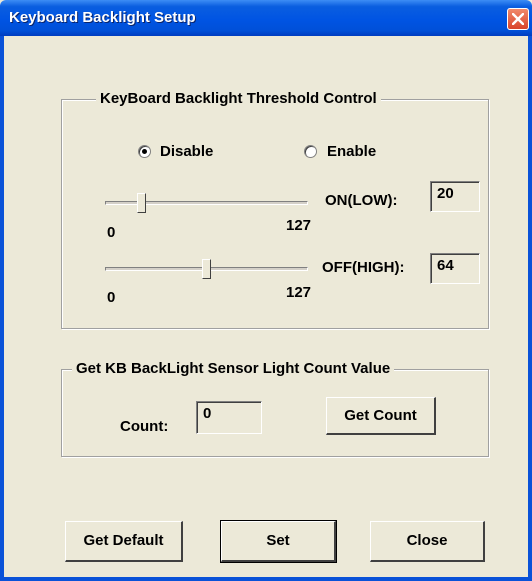 The width and height of the screenshot is (532, 581). Describe the element at coordinates (381, 416) in the screenshot. I see `get-count-button: Get Count` at that location.